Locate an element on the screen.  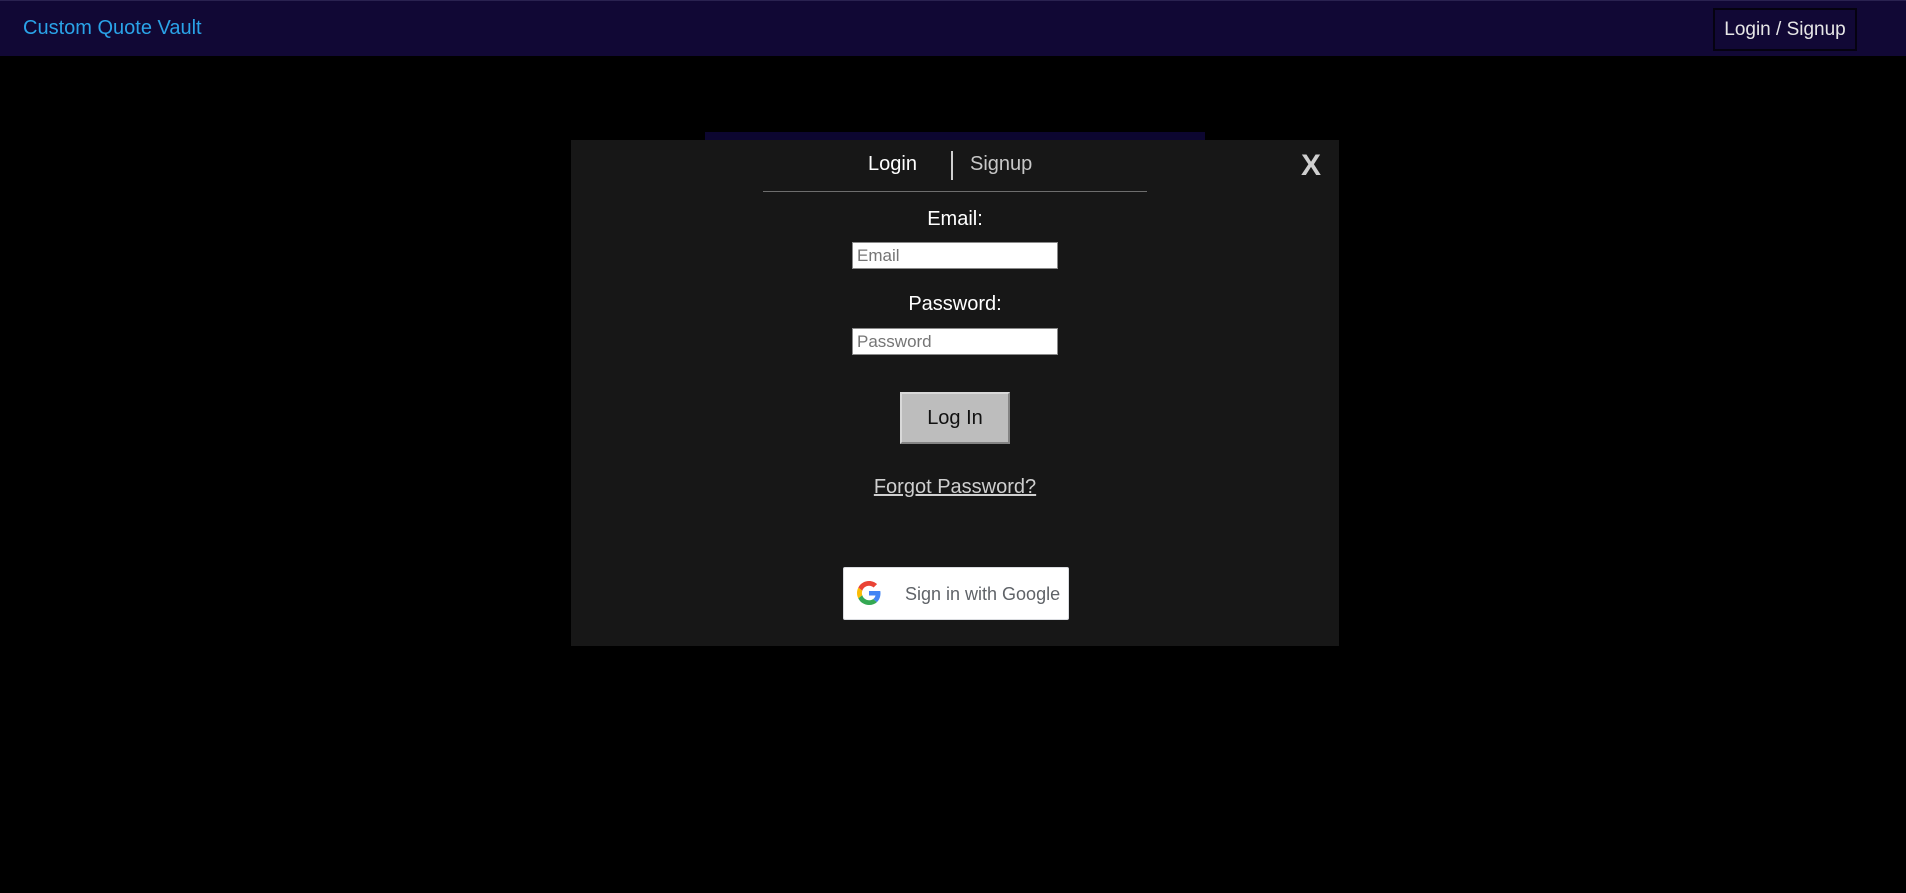
tab-signup: Signup is located at coordinates (1001, 164).